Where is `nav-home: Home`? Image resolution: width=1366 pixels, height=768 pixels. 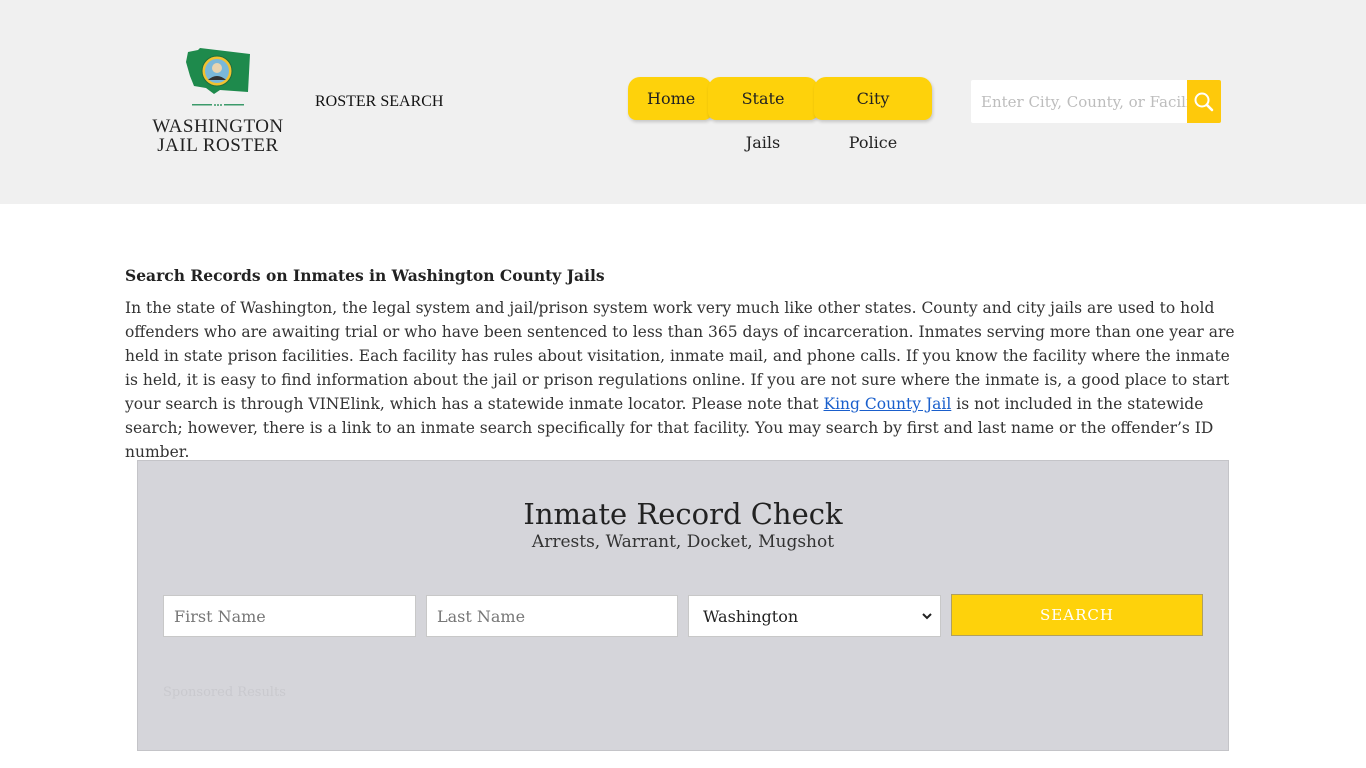 nav-home: Home is located at coordinates (670, 98).